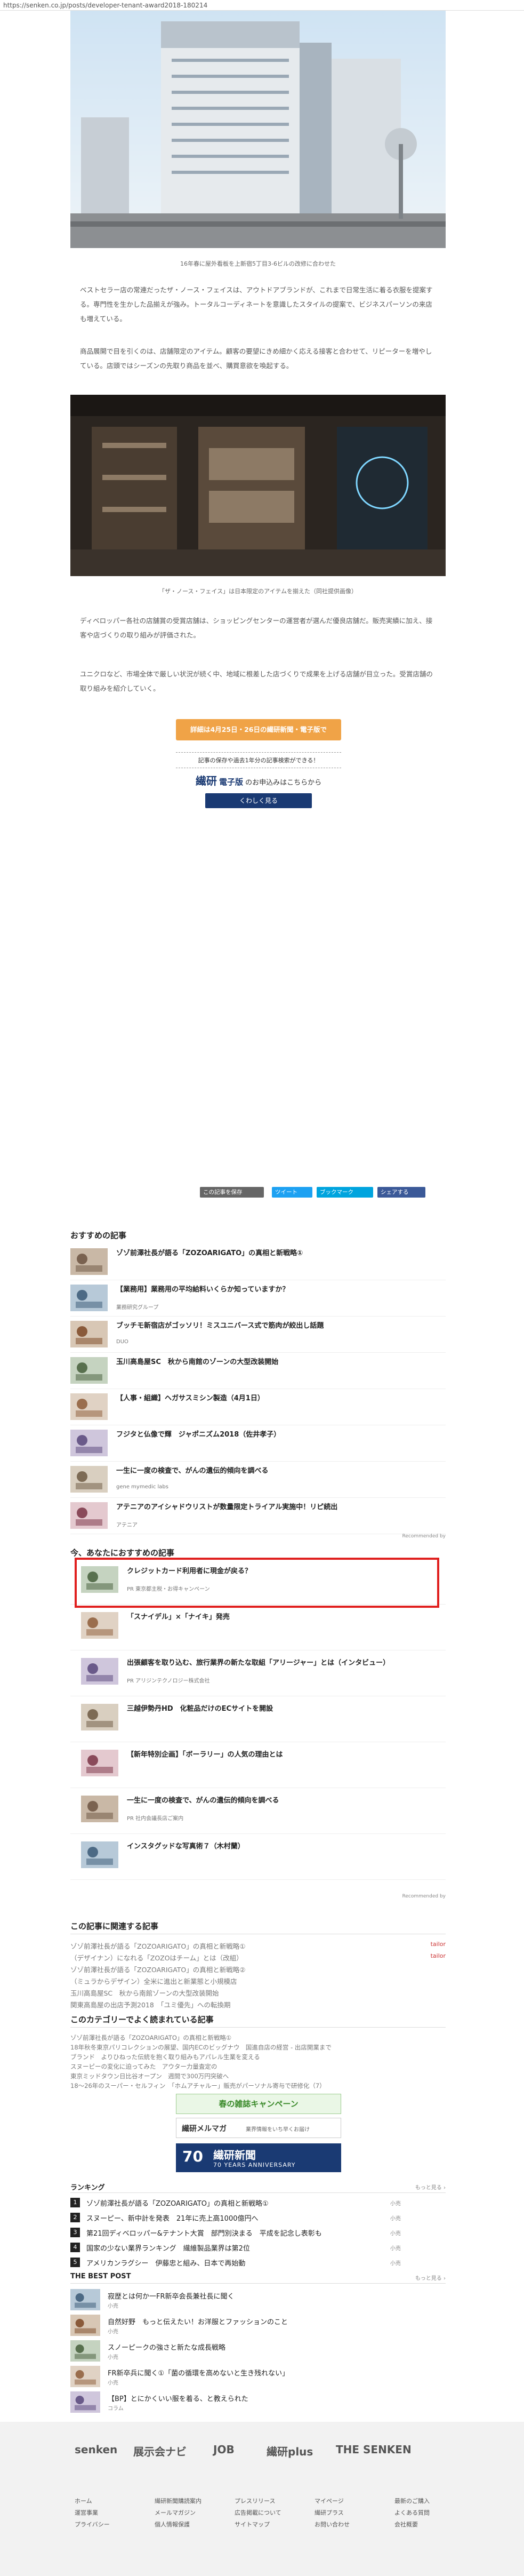 Image resolution: width=524 pixels, height=2576 pixels. I want to click on recommend-item: 【業務用】業務用の平均給料いくらか知っていますか？ 業務研究グループ, so click(258, 1298).